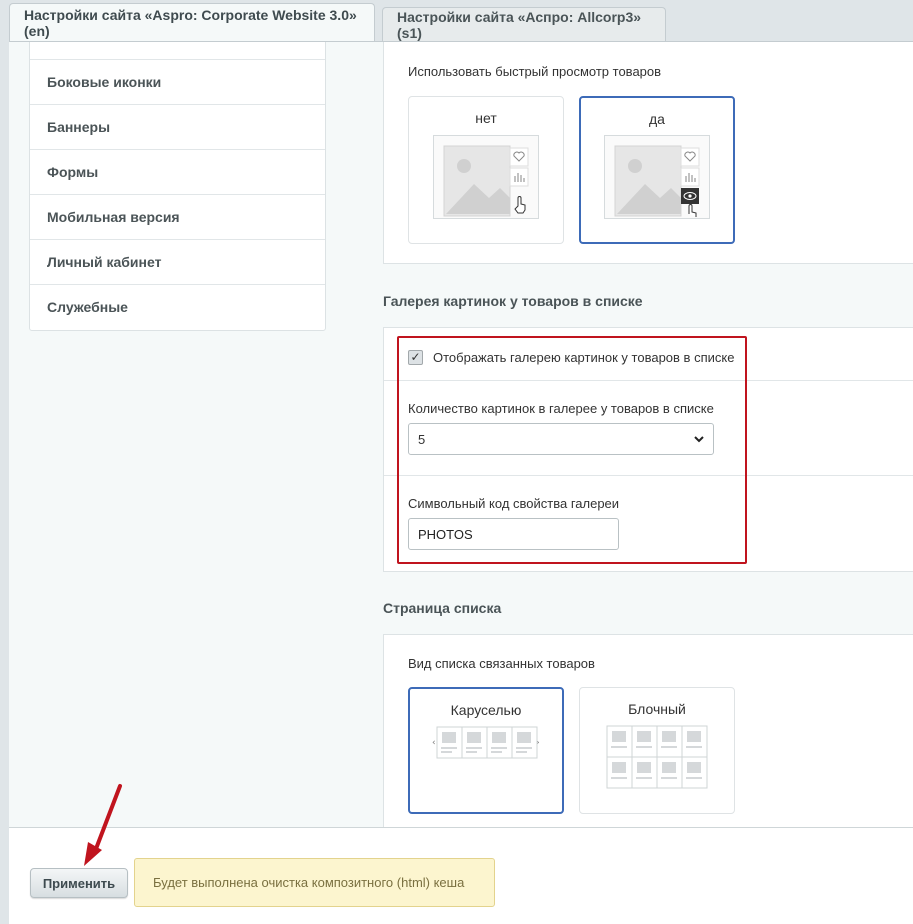  What do you see at coordinates (486, 118) in the screenshot?
I see `option-title: нет` at bounding box center [486, 118].